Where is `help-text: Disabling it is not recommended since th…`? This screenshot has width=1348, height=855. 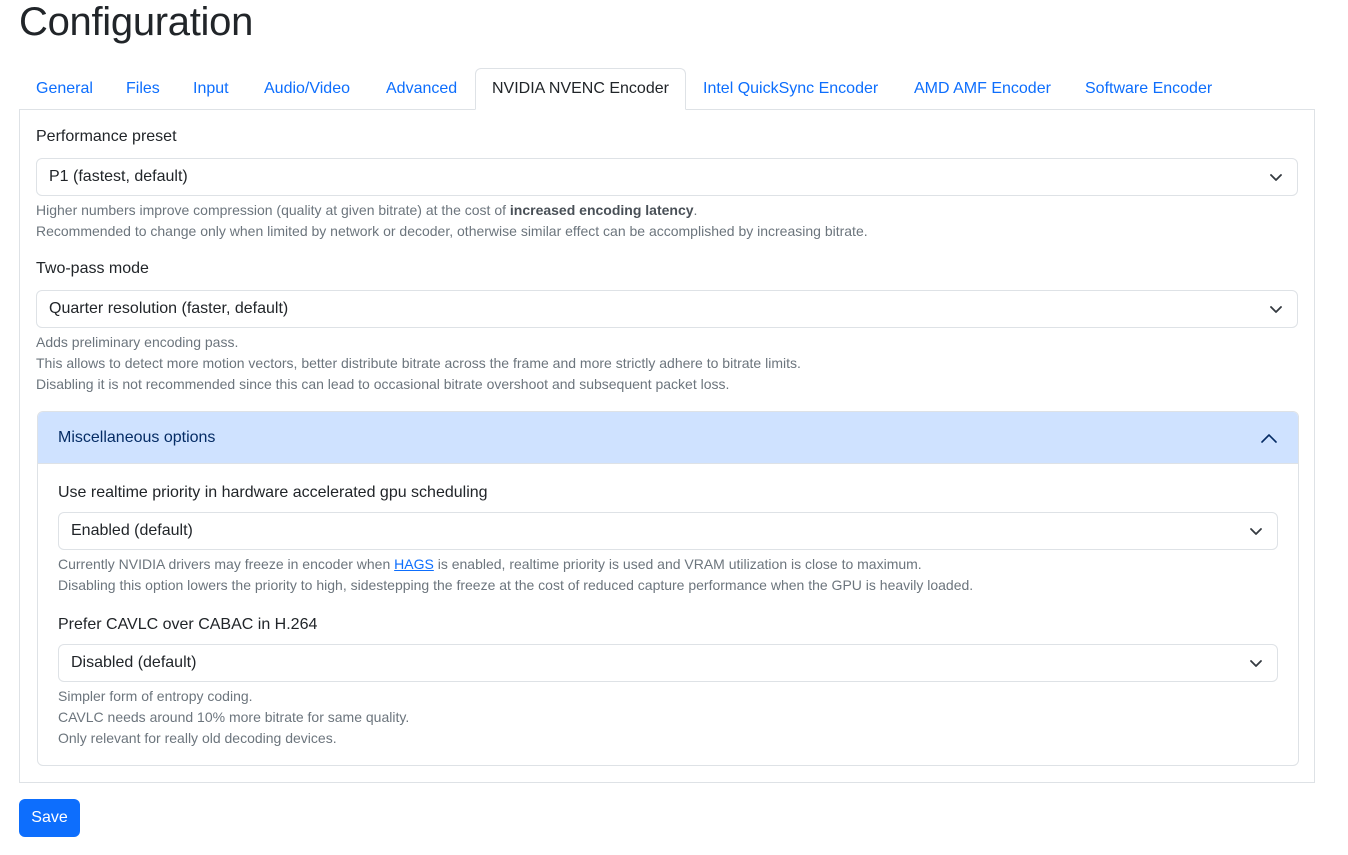 help-text: Disabling it is not recommended since th… is located at coordinates (383, 384).